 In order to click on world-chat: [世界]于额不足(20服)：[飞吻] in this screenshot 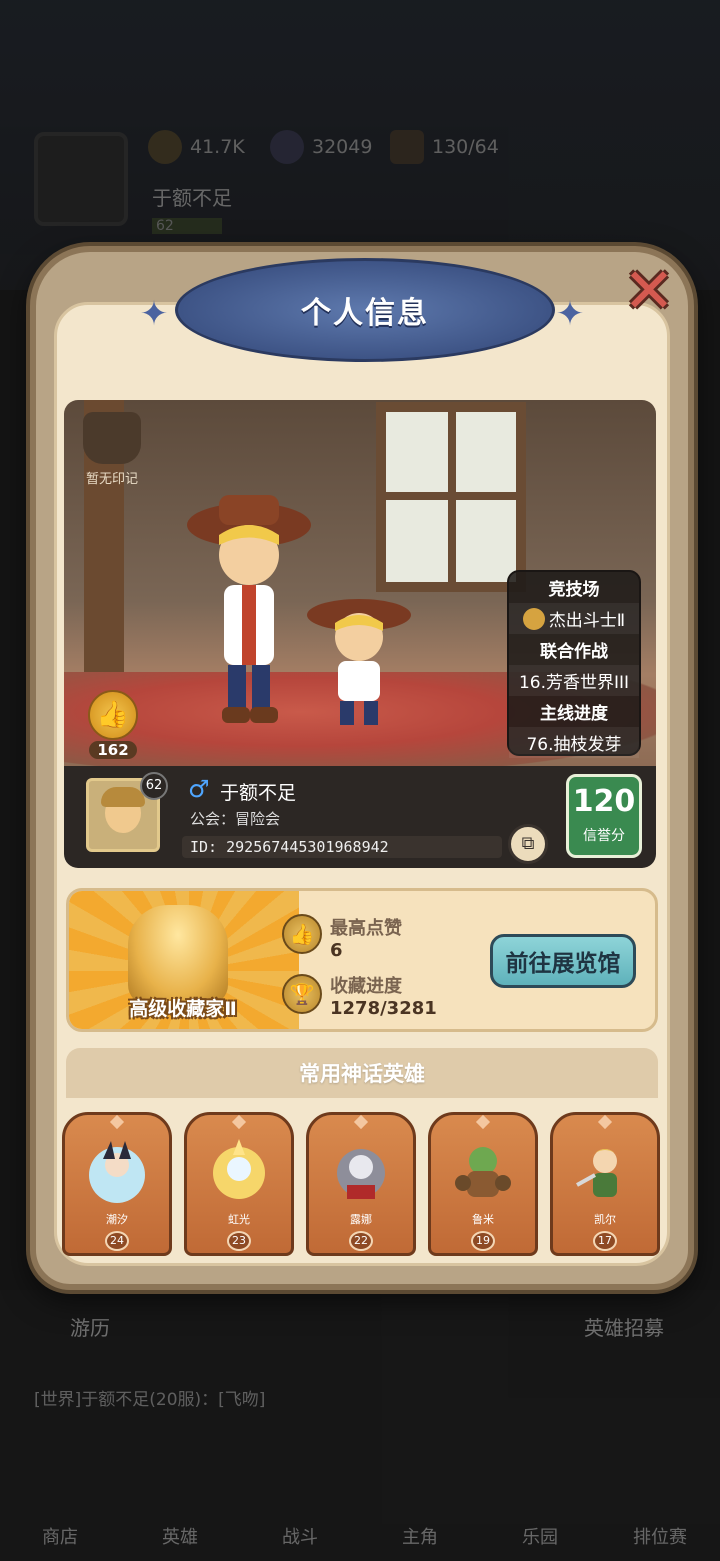, I will do `click(150, 1400)`.